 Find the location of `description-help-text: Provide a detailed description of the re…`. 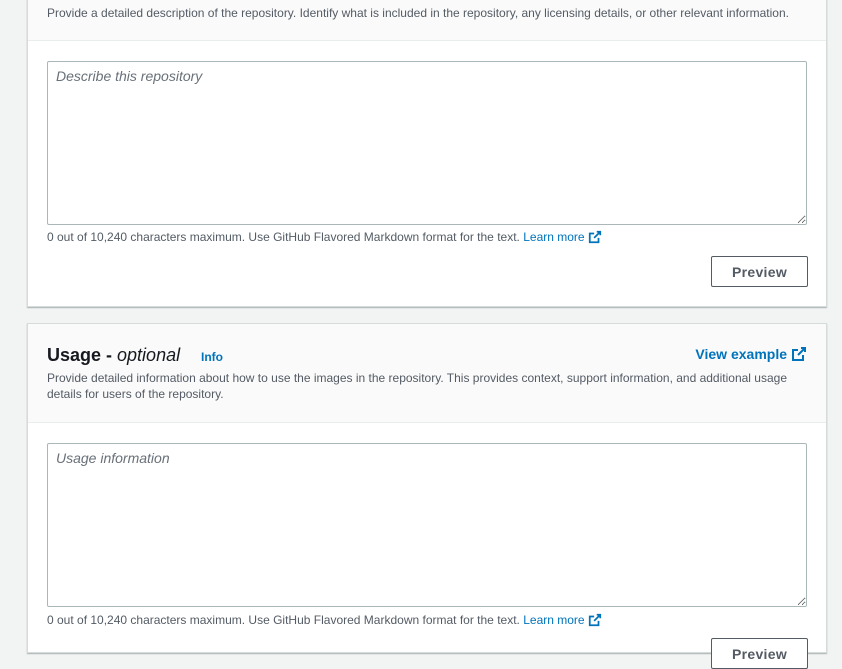

description-help-text: Provide a detailed description of the re… is located at coordinates (418, 13).